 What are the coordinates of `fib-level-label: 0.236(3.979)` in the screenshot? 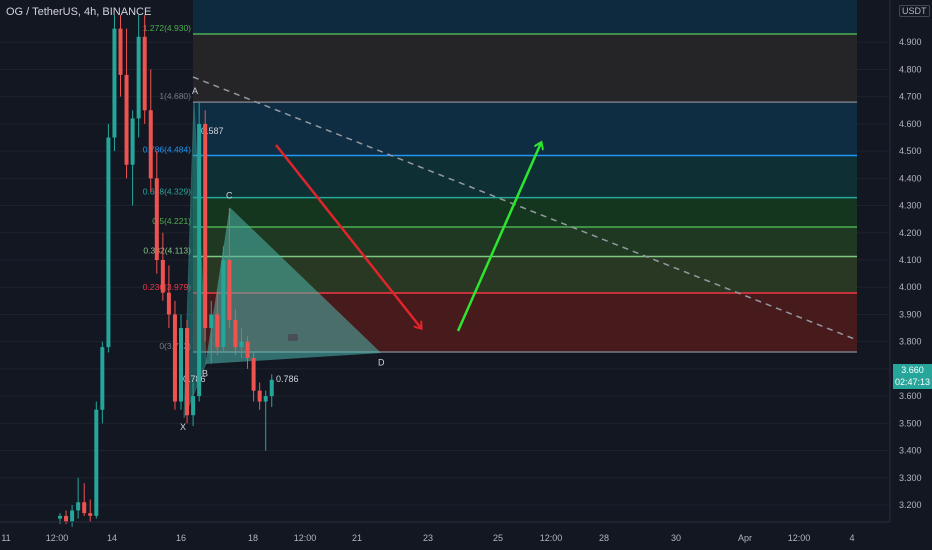 It's located at (167, 287).